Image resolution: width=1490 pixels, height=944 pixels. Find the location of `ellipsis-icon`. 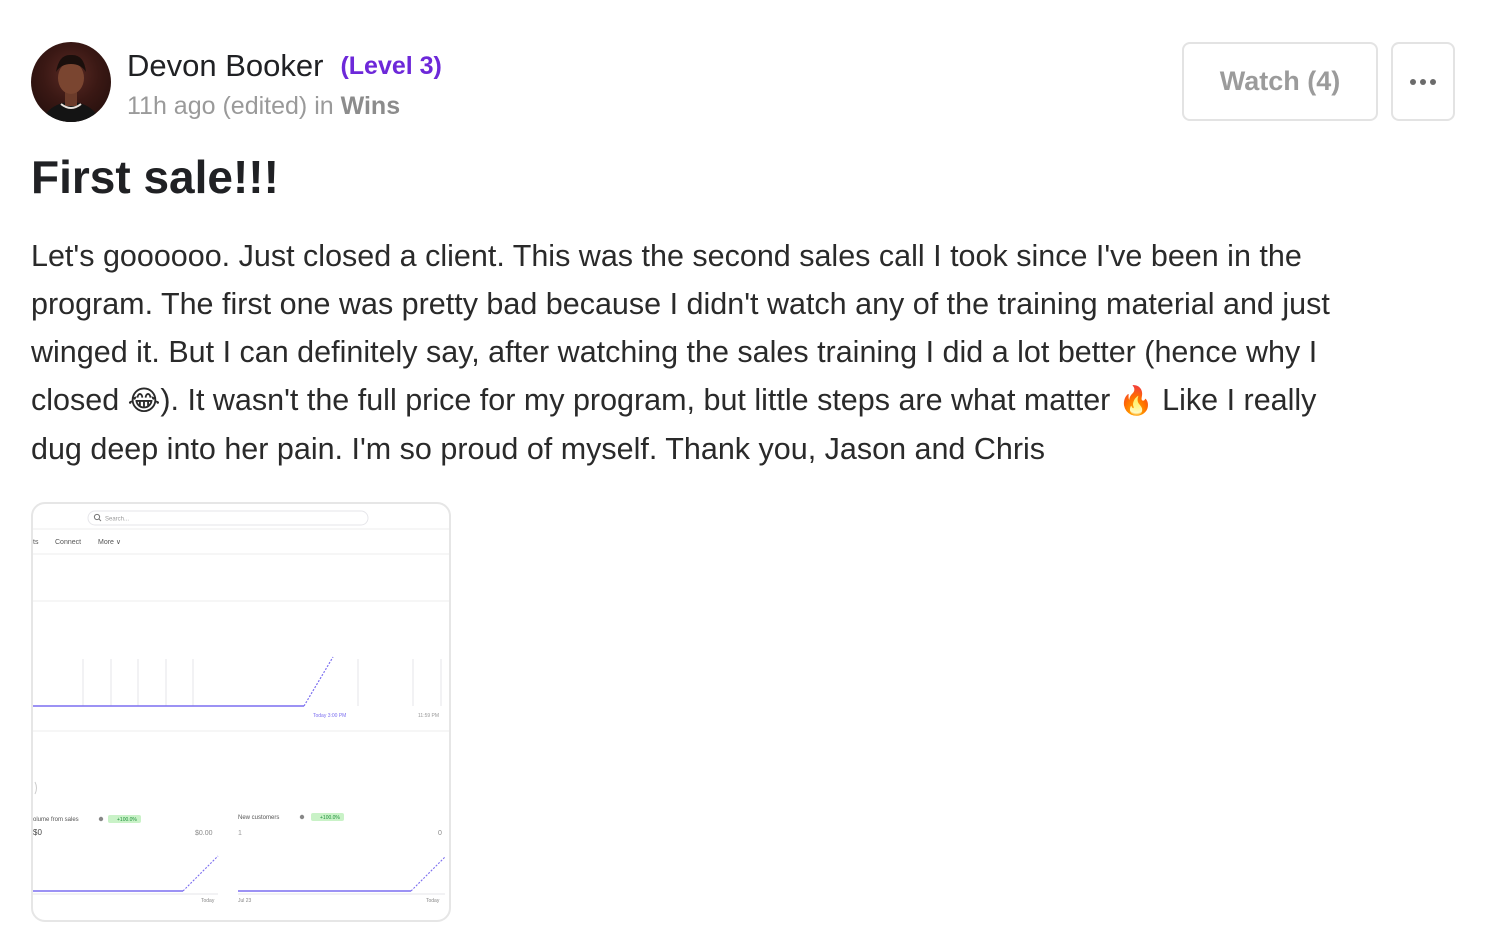

ellipsis-icon is located at coordinates (1423, 81).